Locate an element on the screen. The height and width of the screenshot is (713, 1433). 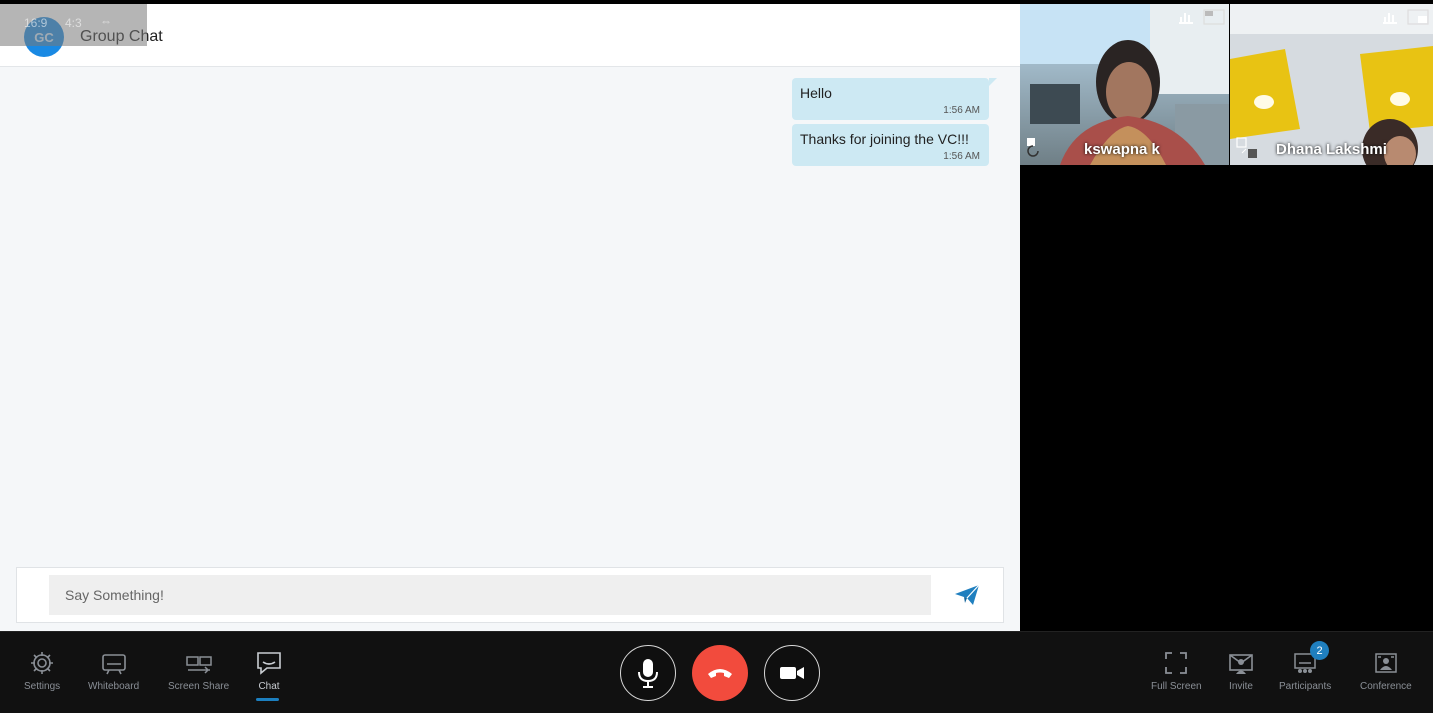
screen-share-label: Screen Share is located at coordinates (199, 686).